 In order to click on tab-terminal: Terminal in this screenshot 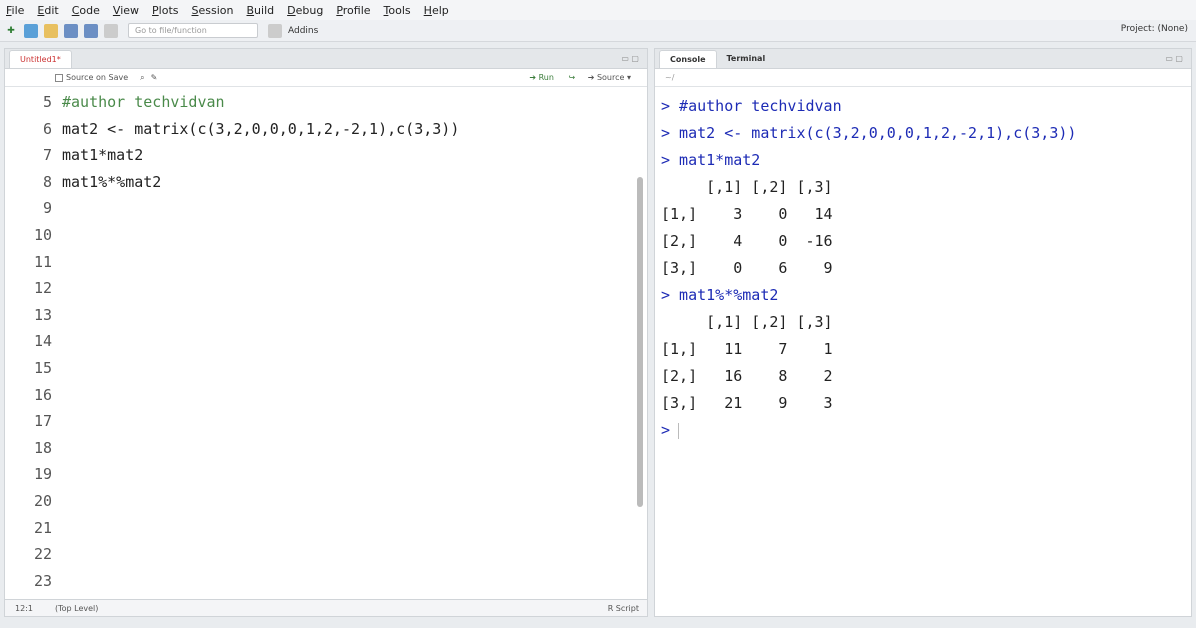, I will do `click(746, 59)`.